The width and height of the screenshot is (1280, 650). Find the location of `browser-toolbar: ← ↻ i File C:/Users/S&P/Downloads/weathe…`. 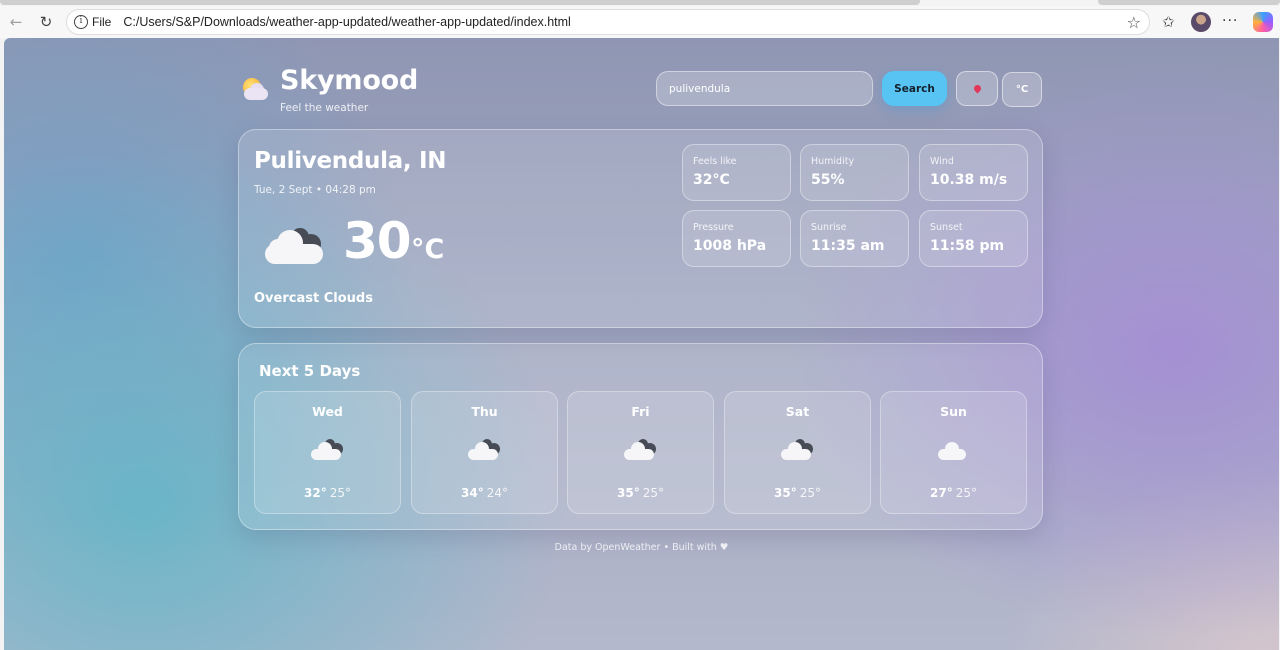

browser-toolbar: ← ↻ i File C:/Users/S&P/Downloads/weathe… is located at coordinates (640, 22).